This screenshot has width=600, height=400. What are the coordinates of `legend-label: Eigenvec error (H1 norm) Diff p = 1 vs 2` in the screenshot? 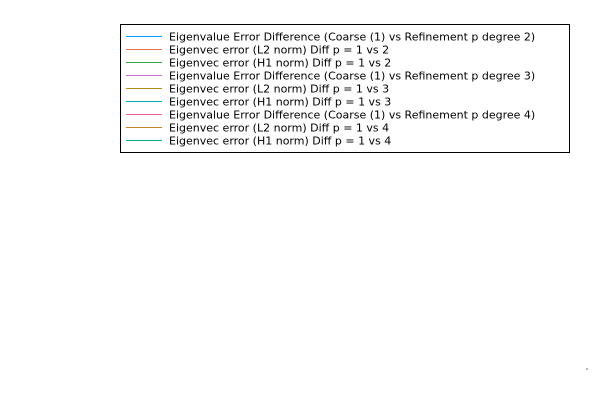 It's located at (280, 63).